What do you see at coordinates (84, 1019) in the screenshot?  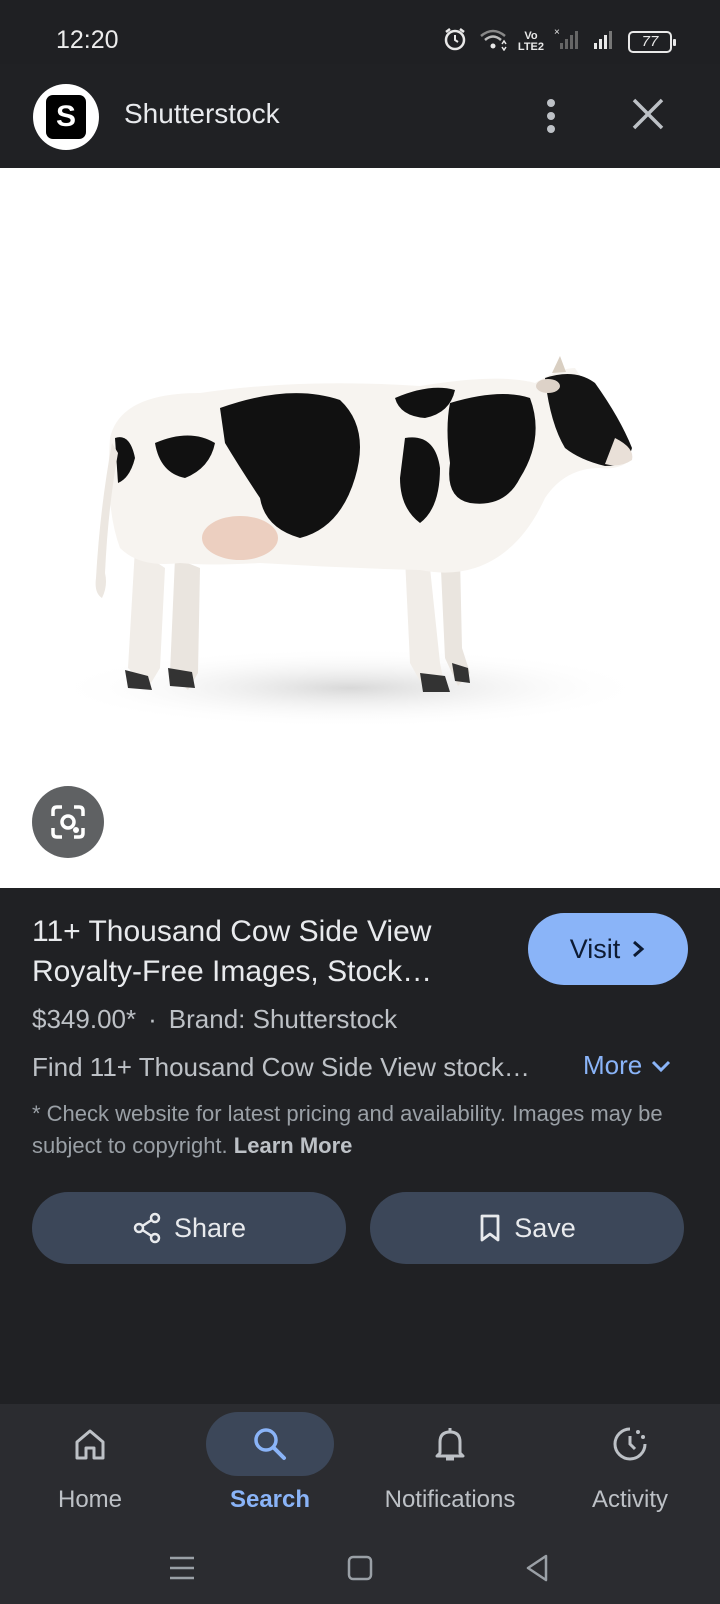 I see `price: $349.00*` at bounding box center [84, 1019].